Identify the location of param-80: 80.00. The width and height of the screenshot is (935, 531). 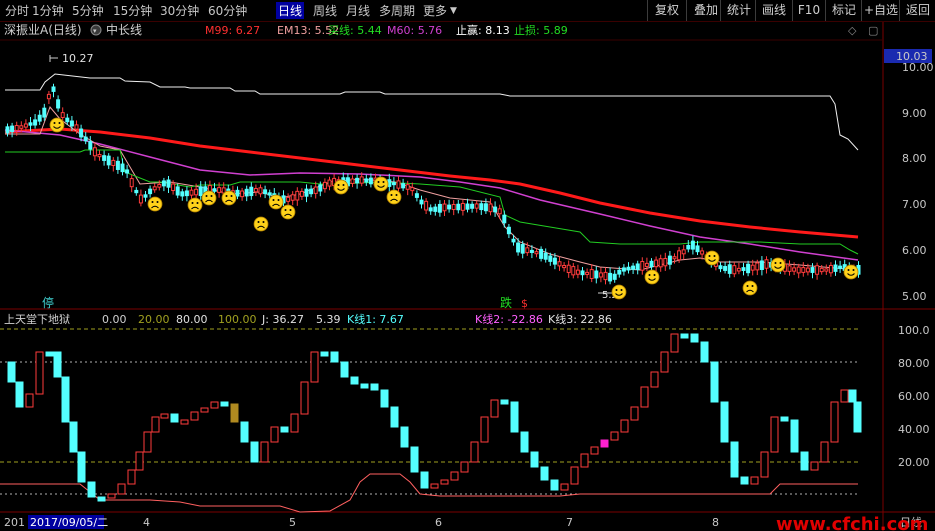
(192, 319).